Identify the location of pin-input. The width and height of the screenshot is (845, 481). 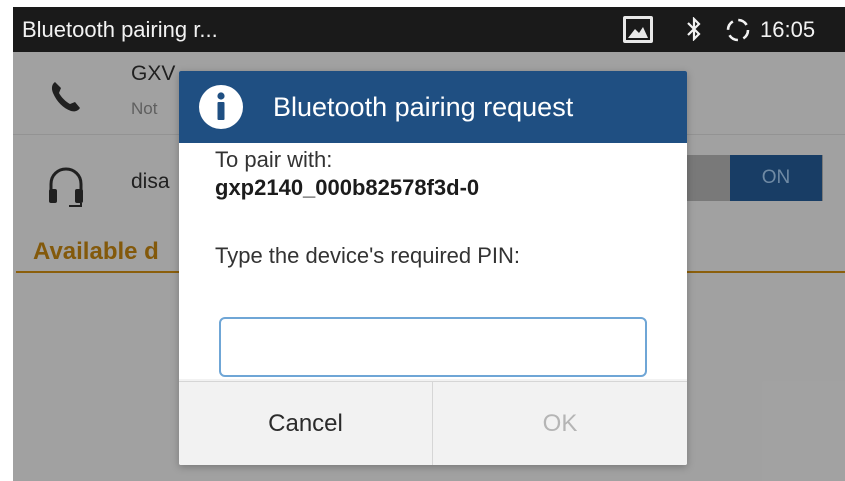
(433, 347).